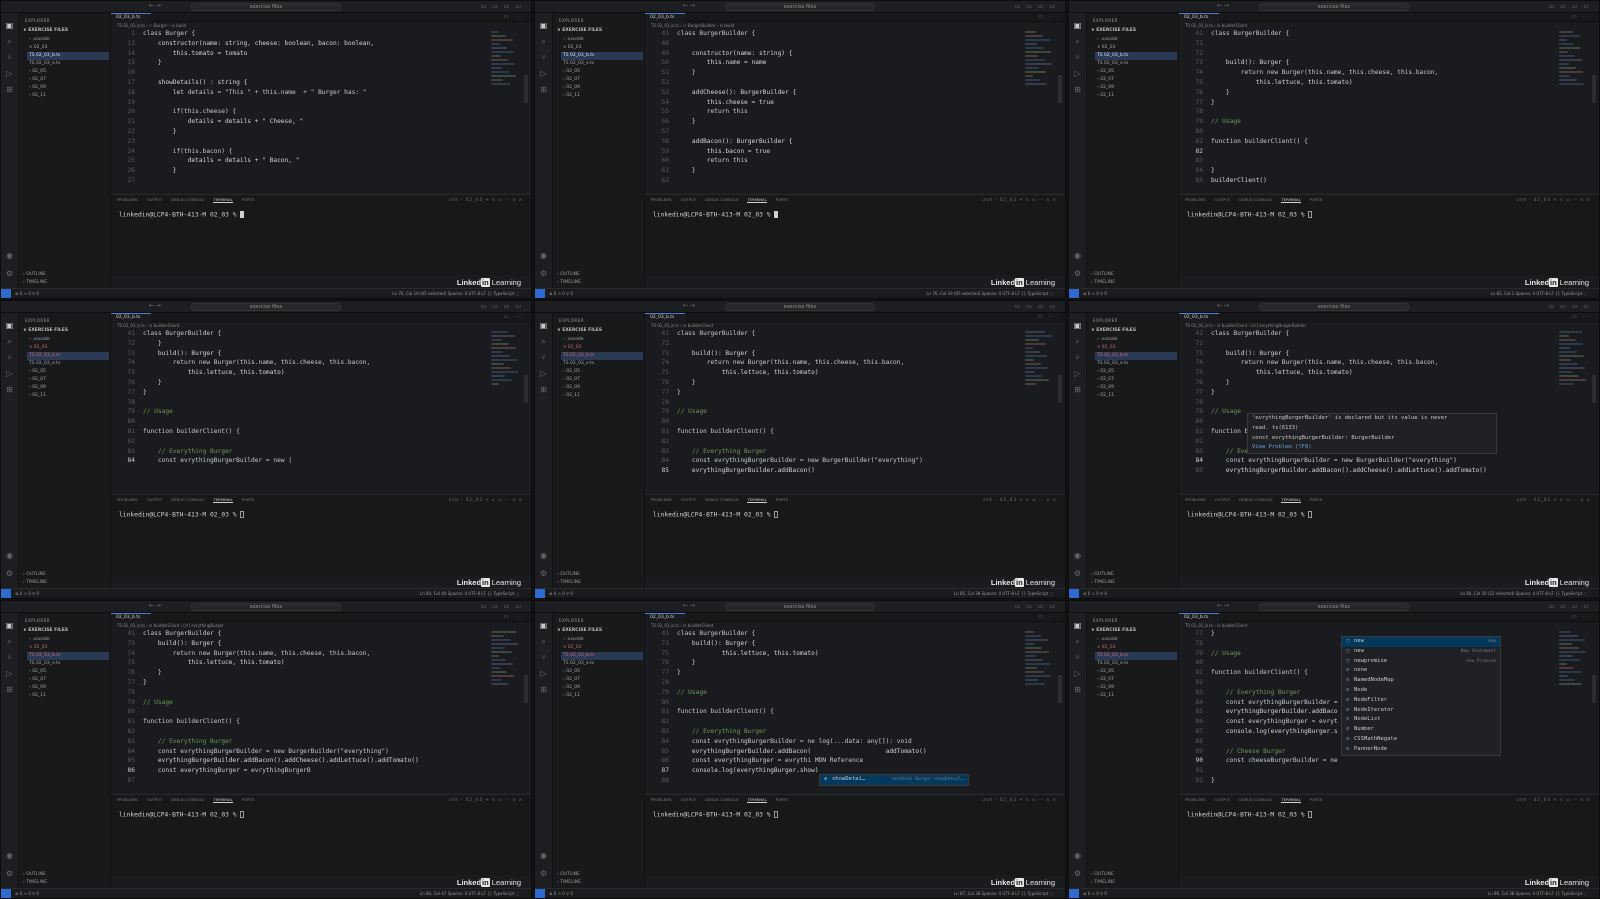  What do you see at coordinates (1113, 330) in the screenshot?
I see `exercise-files-section: ∨ EXERCISE FILES` at bounding box center [1113, 330].